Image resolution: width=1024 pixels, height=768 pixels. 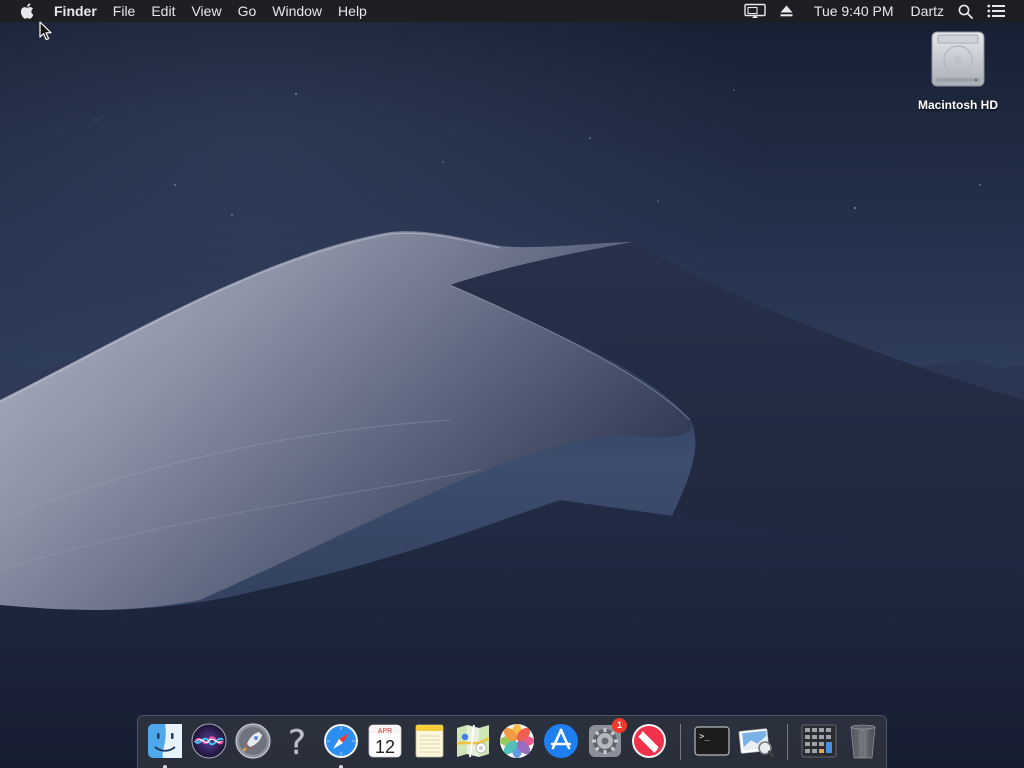 I want to click on trash-icon, so click(x=863, y=741).